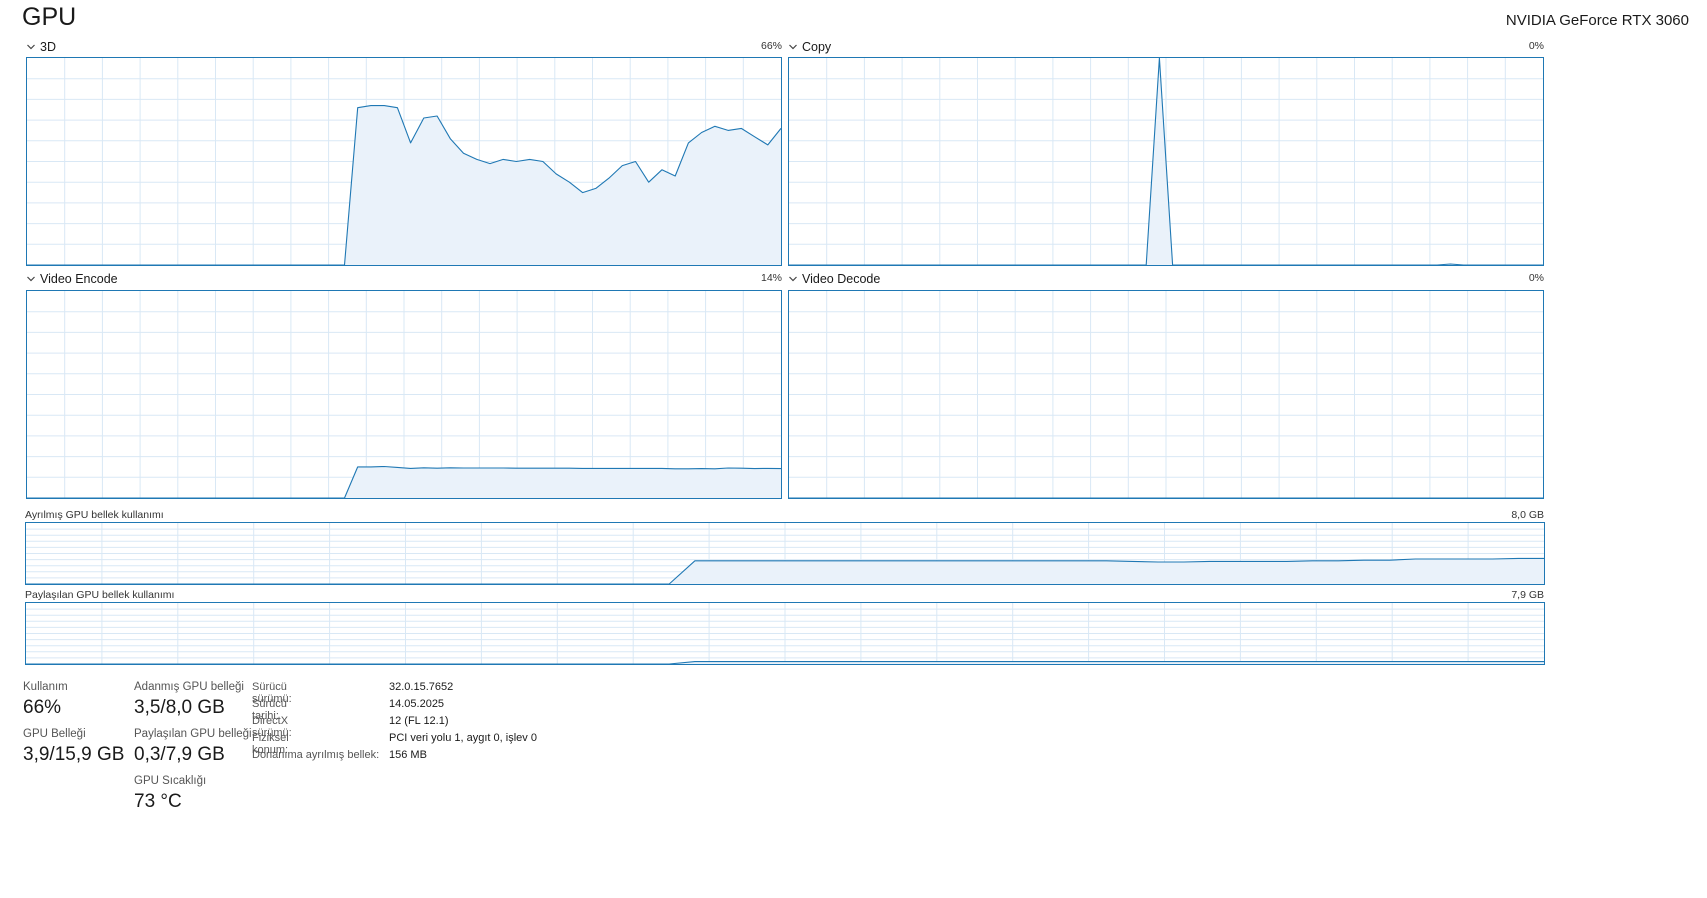 Image resolution: width=1707 pixels, height=898 pixels. Describe the element at coordinates (417, 704) in the screenshot. I see `driver-date-value: 14.05.2025` at that location.